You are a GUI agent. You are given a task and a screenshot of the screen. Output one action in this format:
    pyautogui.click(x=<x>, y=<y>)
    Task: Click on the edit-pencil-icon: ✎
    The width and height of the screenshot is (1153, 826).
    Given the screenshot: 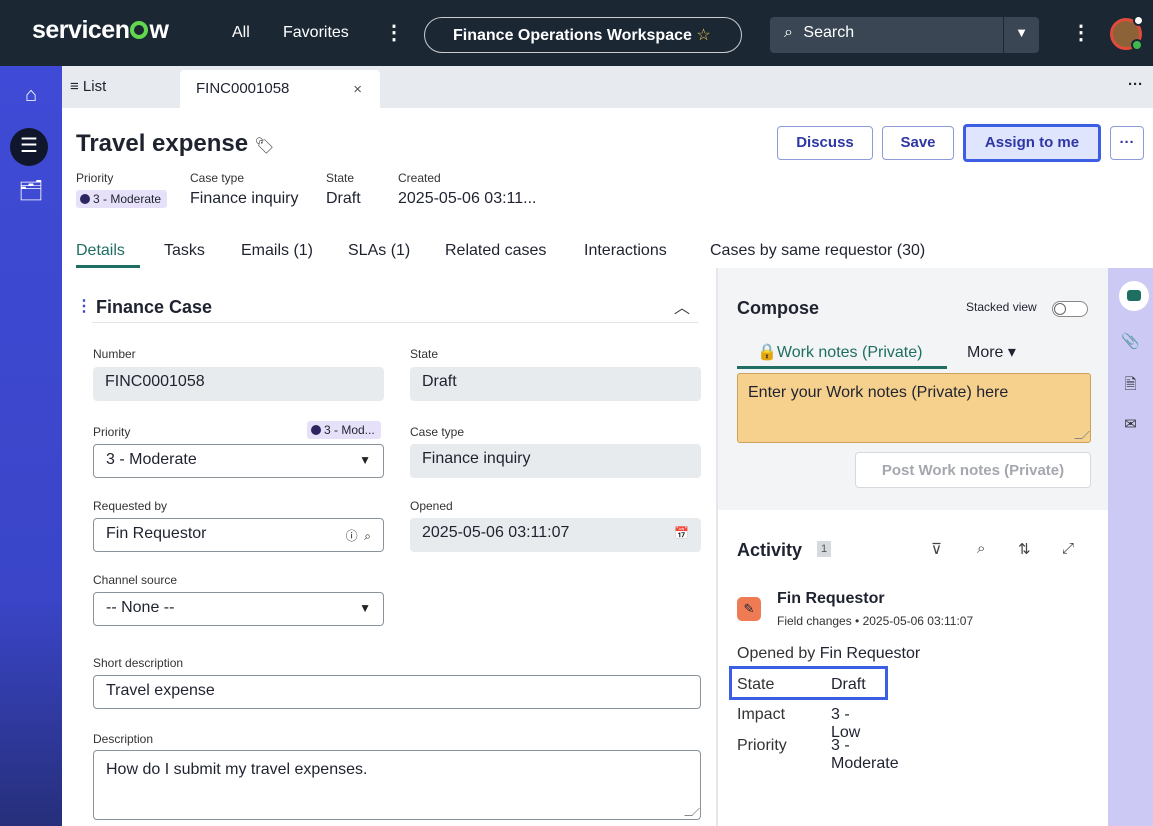 What is the action you would take?
    pyautogui.click(x=749, y=609)
    